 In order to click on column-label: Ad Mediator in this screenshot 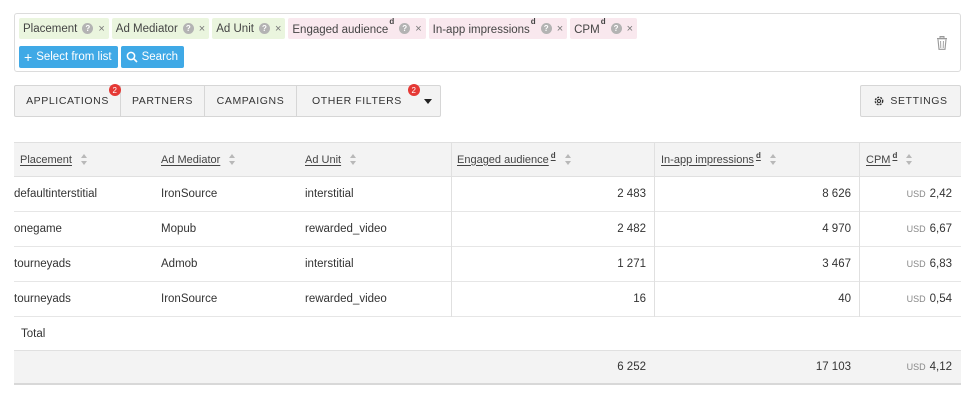, I will do `click(191, 159)`.